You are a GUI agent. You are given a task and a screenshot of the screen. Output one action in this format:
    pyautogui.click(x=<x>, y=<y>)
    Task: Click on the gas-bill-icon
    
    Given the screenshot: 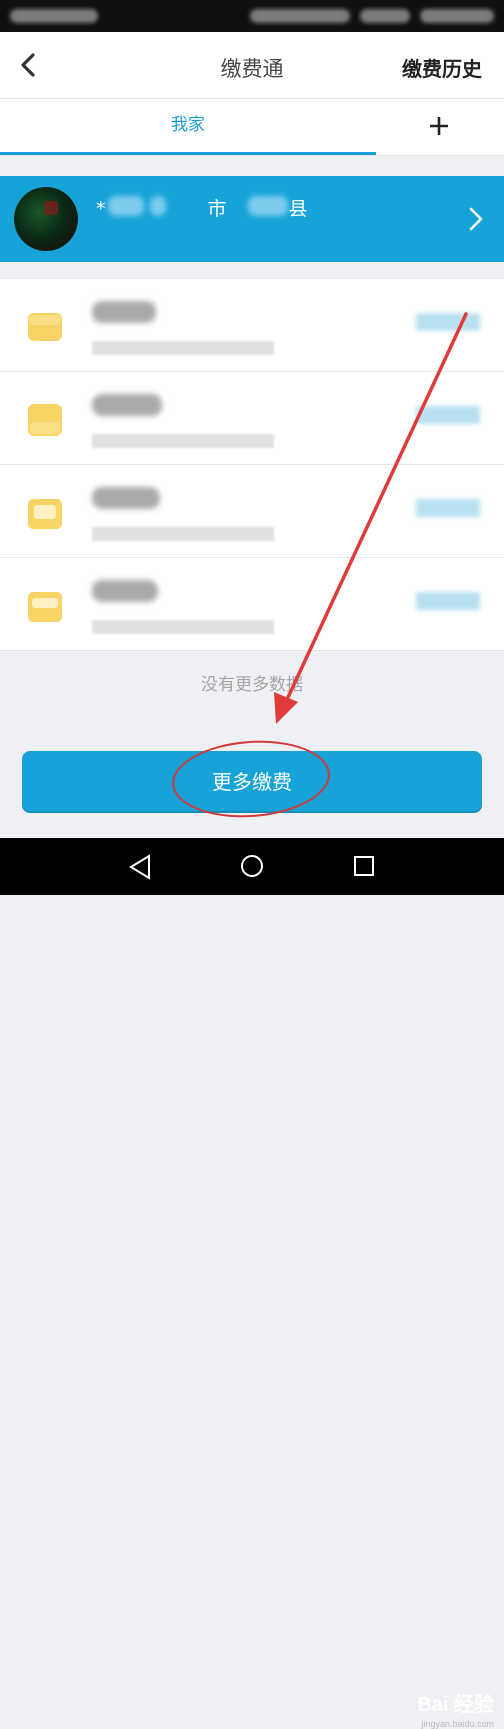 What is the action you would take?
    pyautogui.click(x=45, y=514)
    